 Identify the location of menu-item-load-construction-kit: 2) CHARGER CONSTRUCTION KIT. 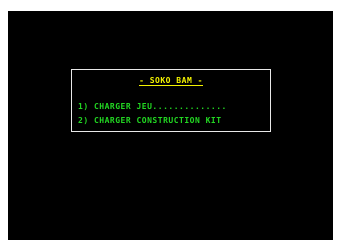
(150, 121).